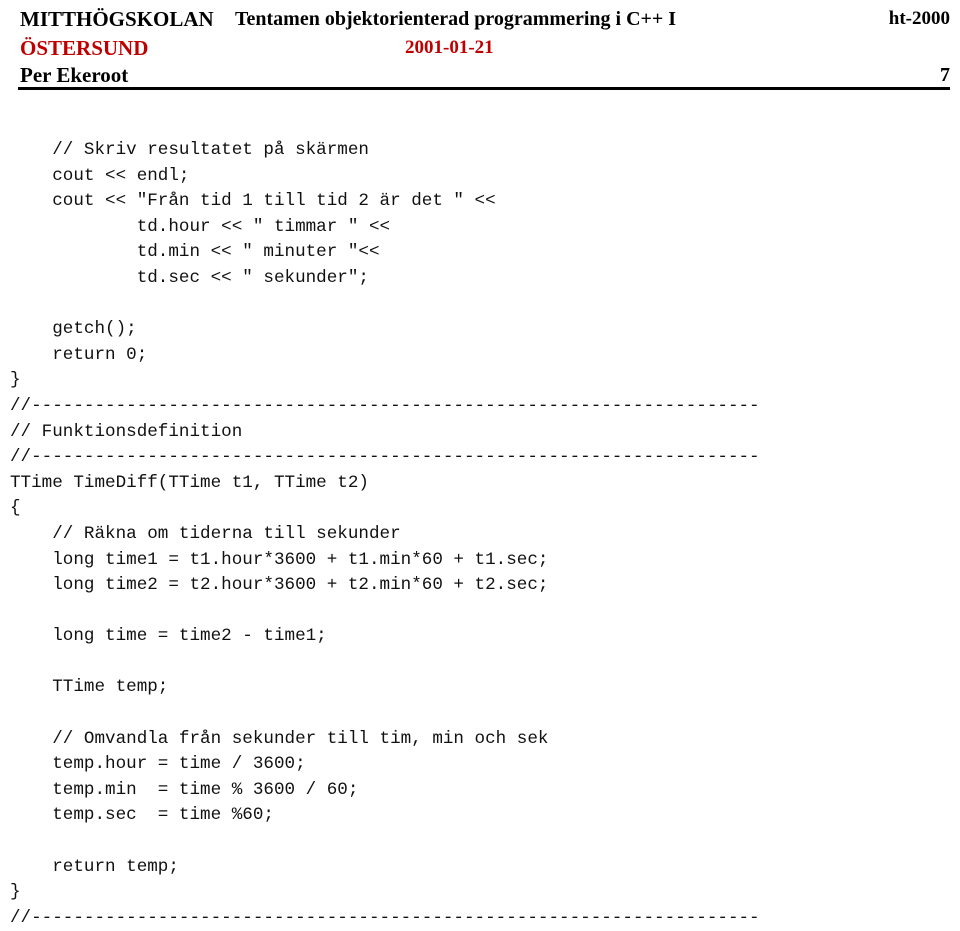 The width and height of the screenshot is (960, 931). I want to click on code-line: td.hour << " timmar " <<, so click(200, 226).